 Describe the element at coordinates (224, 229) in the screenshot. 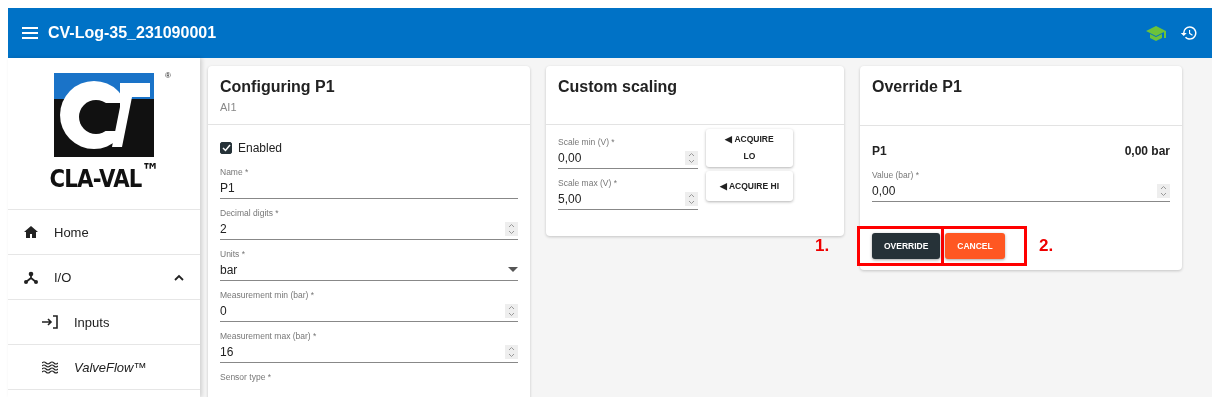

I see `field-value: 2` at that location.